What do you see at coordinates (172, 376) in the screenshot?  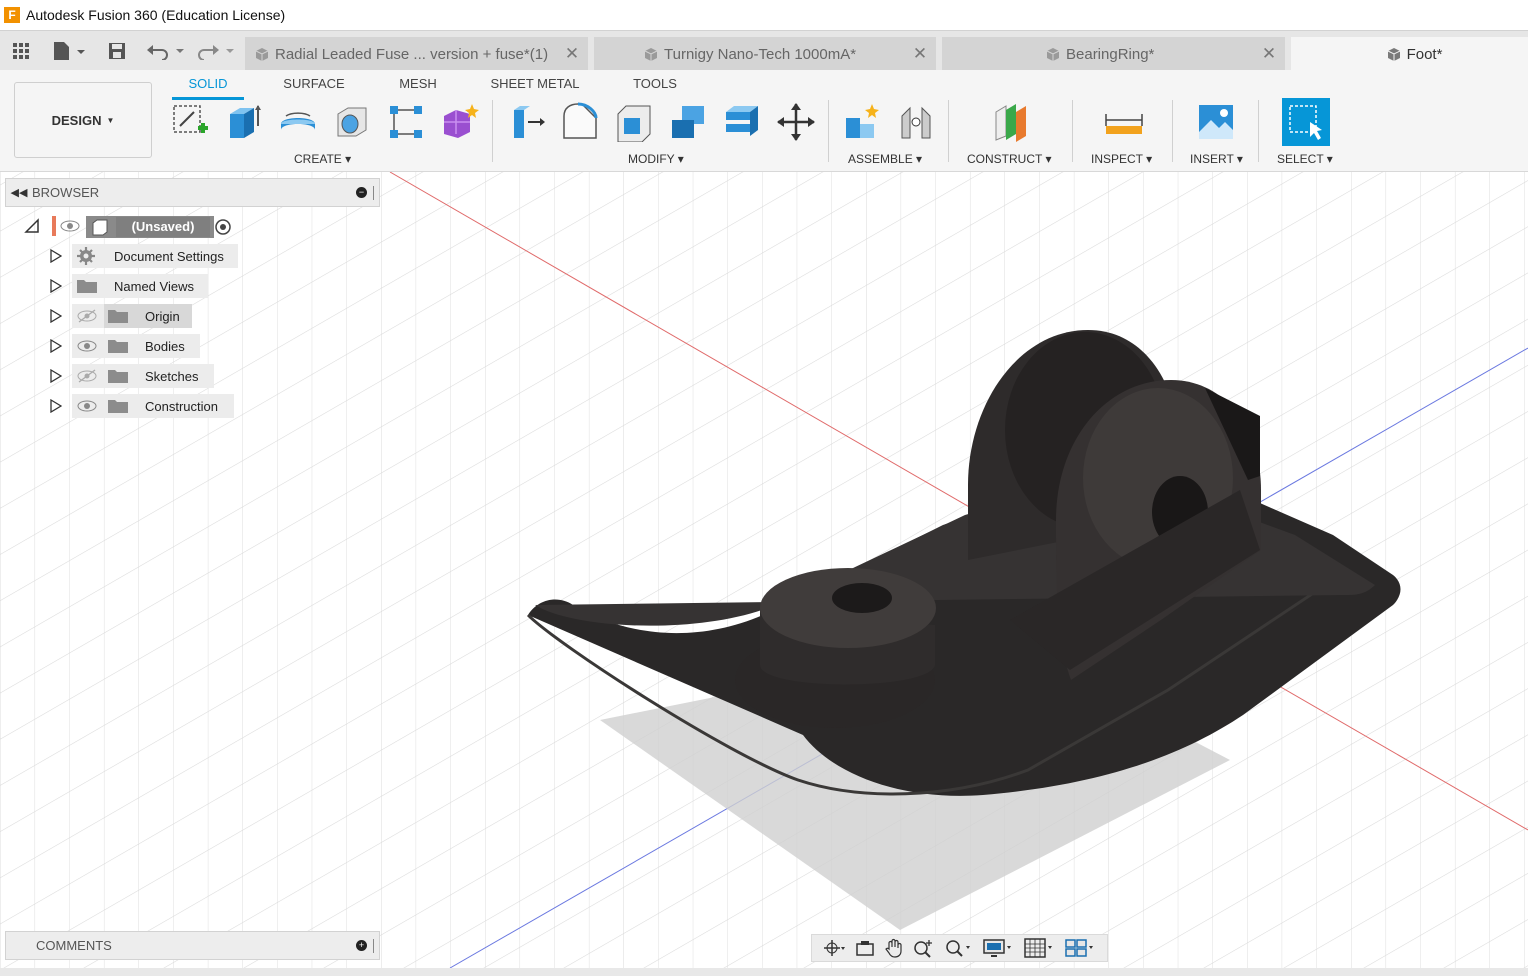 I see `tree-label: Sketches` at bounding box center [172, 376].